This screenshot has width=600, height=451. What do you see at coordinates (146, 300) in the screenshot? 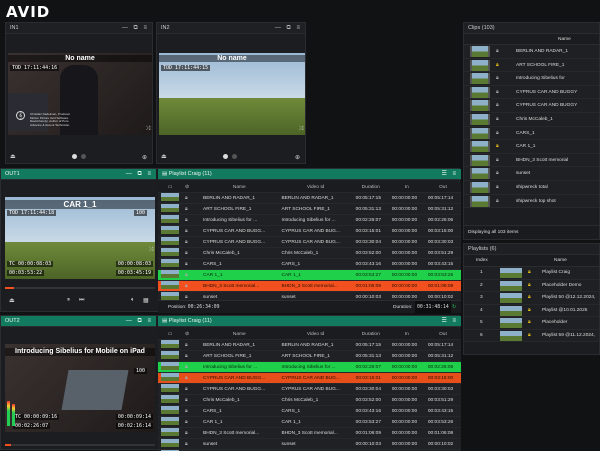
I see `calendar-icon: ▦` at bounding box center [146, 300].